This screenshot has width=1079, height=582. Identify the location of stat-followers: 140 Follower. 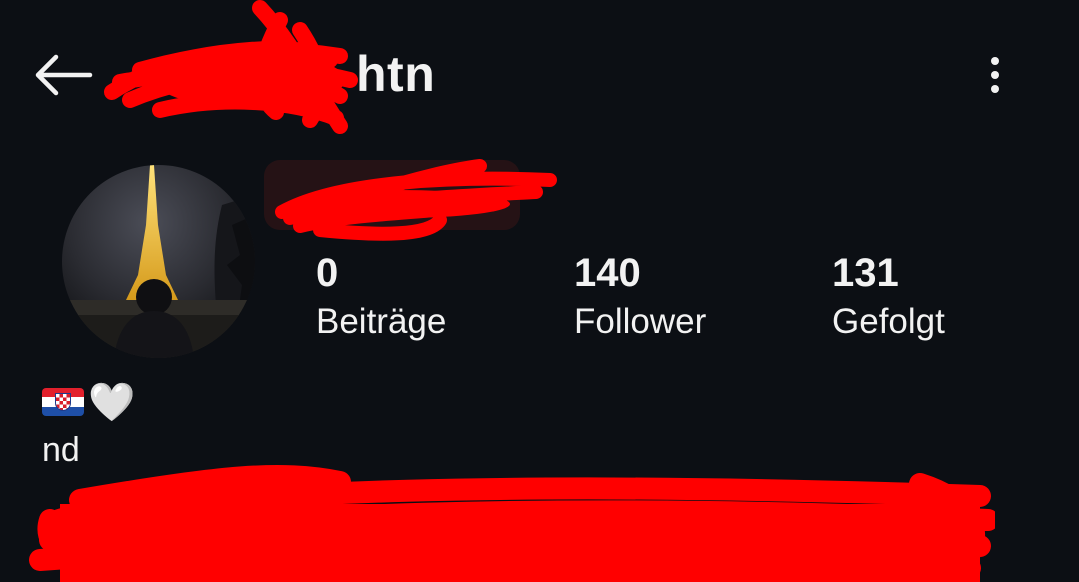
(640, 298).